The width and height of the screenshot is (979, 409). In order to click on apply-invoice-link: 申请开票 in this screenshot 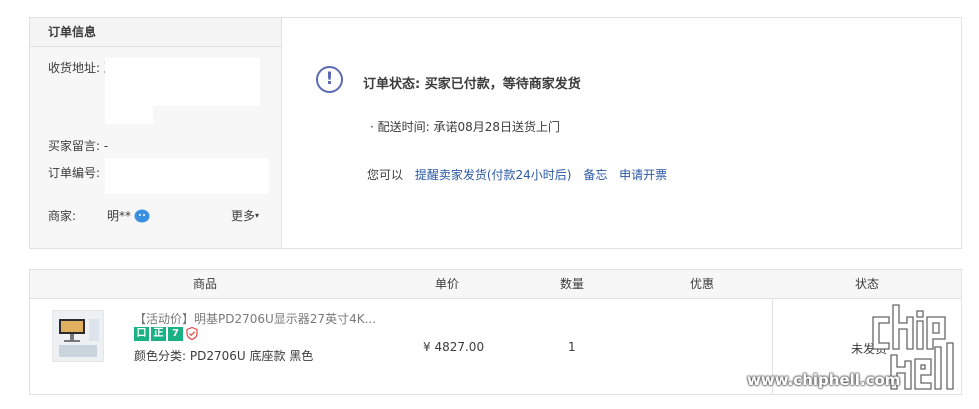, I will do `click(643, 175)`.